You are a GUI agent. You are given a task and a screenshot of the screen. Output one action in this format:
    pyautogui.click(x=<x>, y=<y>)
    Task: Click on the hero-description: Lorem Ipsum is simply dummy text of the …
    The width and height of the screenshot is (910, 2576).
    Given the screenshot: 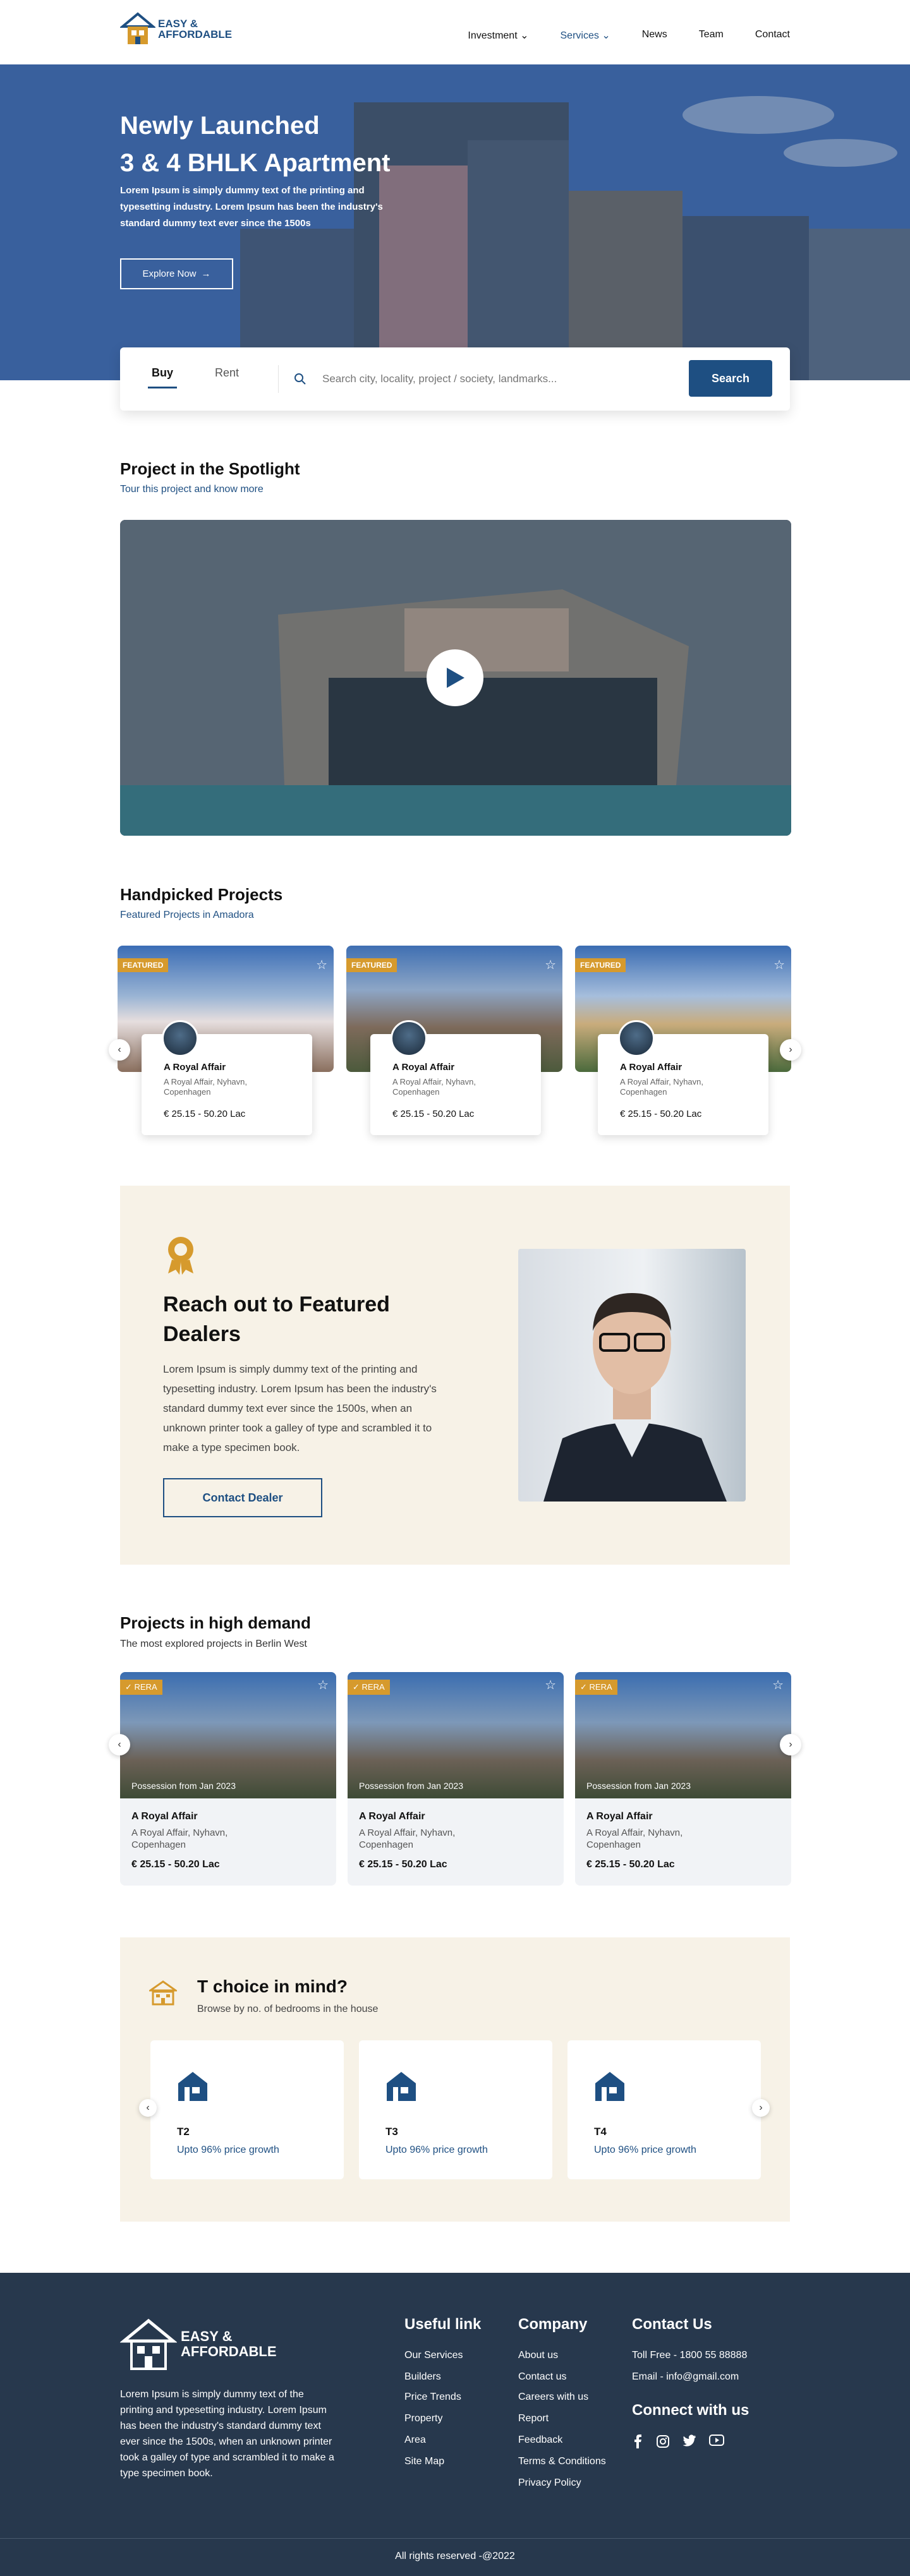 What is the action you would take?
    pyautogui.click(x=251, y=207)
    